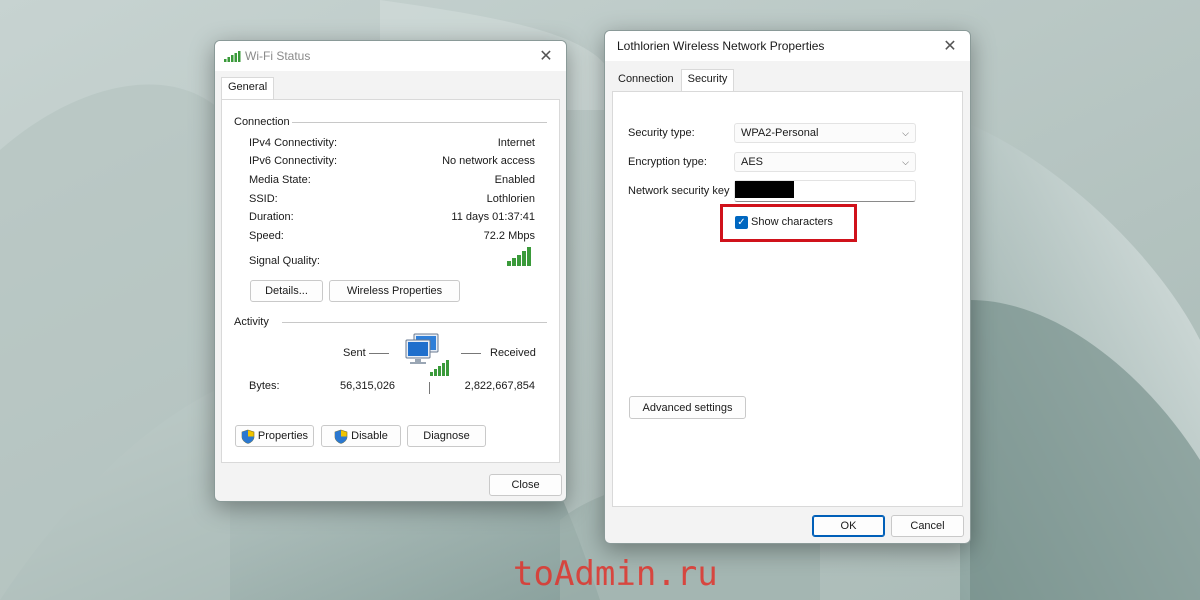 The height and width of the screenshot is (600, 1200). I want to click on diagnose-button: Diagnose, so click(446, 436).